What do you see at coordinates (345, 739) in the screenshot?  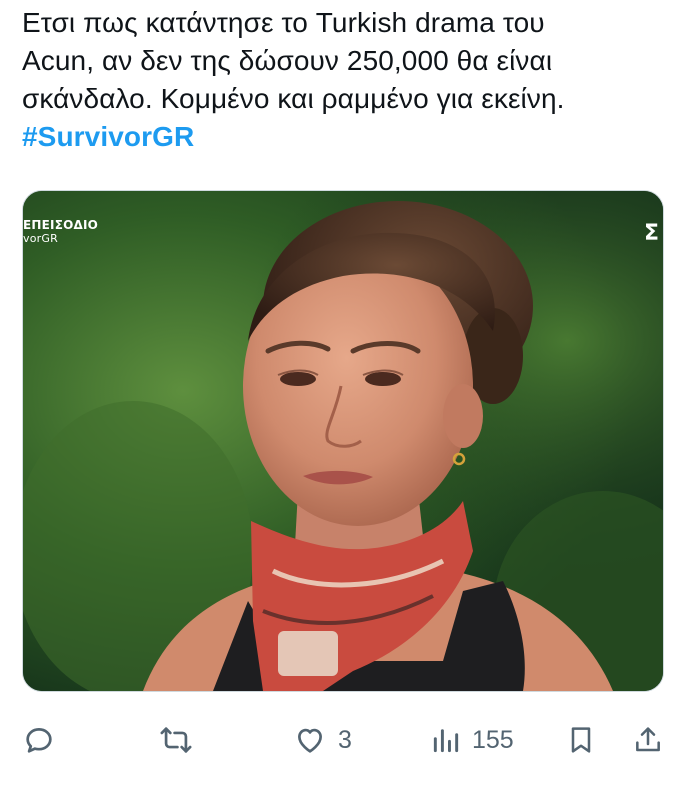 I see `like-count: 3` at bounding box center [345, 739].